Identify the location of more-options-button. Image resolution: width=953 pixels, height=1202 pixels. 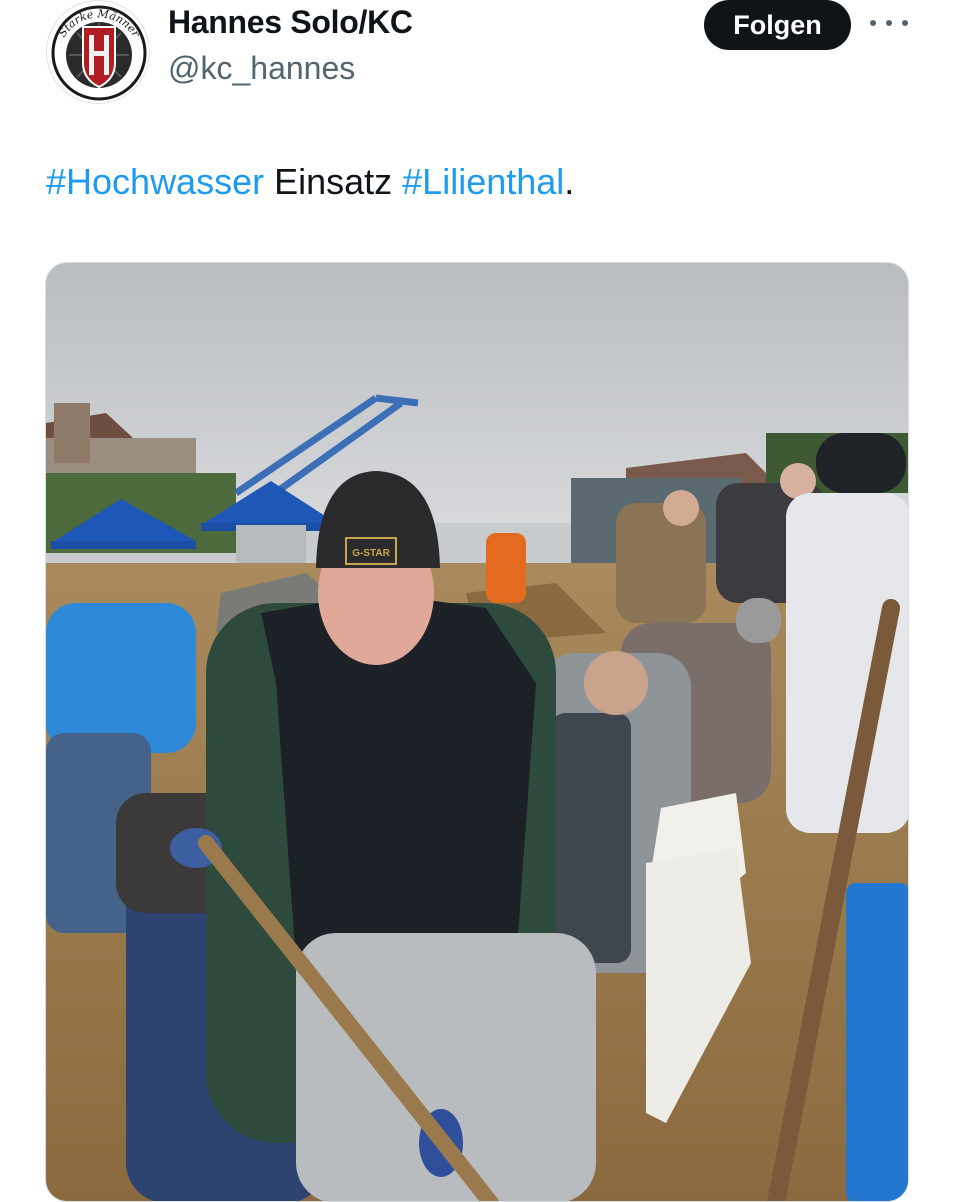
(889, 23).